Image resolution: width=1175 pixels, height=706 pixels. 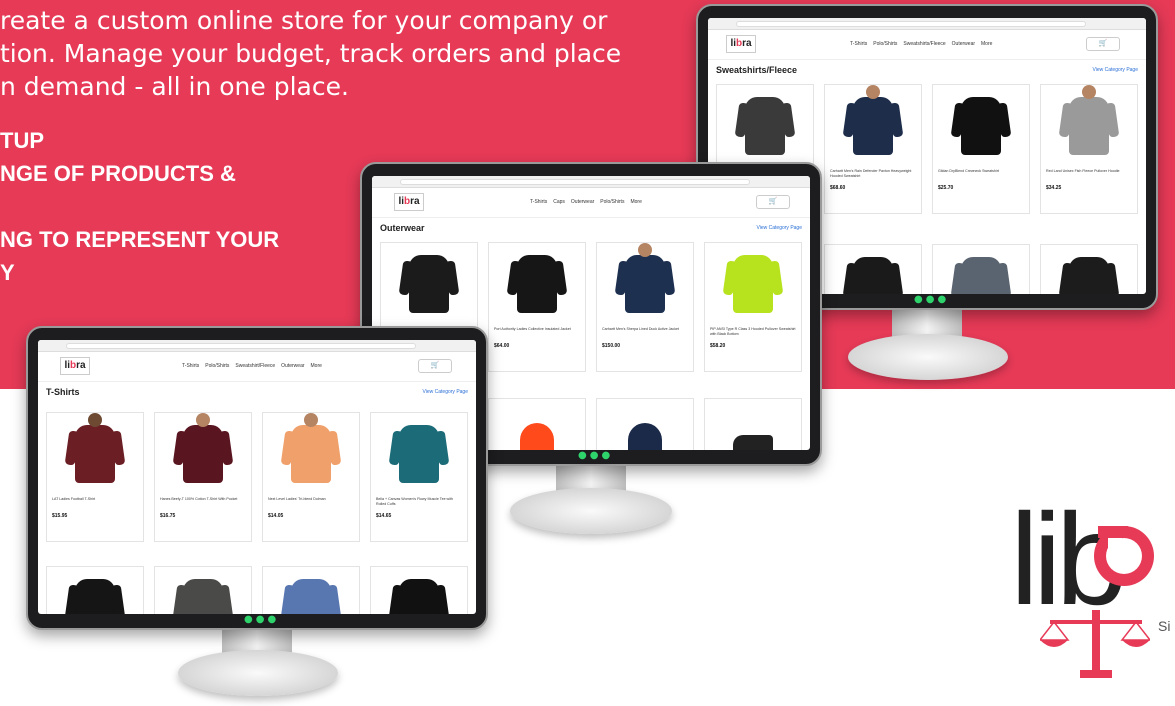 What do you see at coordinates (591, 228) in the screenshot?
I see `category-header: Outerwear View Category Page` at bounding box center [591, 228].